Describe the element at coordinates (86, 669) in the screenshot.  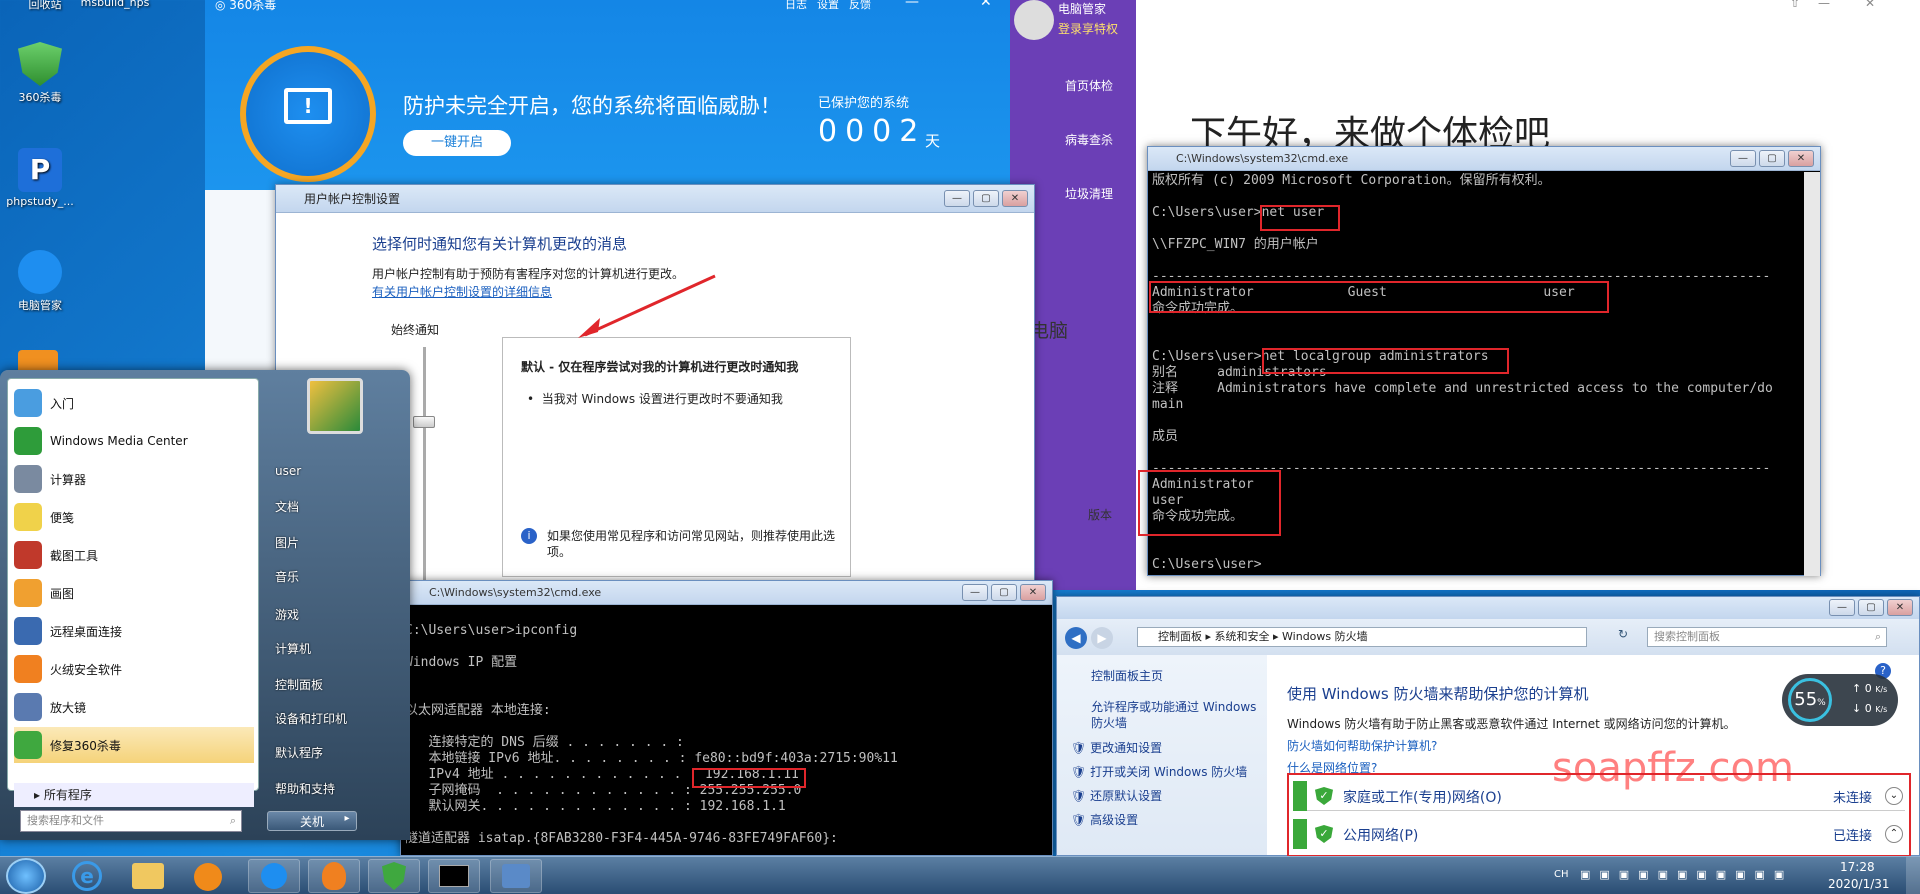
I see `start-item-label: 火绒安全软件` at that location.